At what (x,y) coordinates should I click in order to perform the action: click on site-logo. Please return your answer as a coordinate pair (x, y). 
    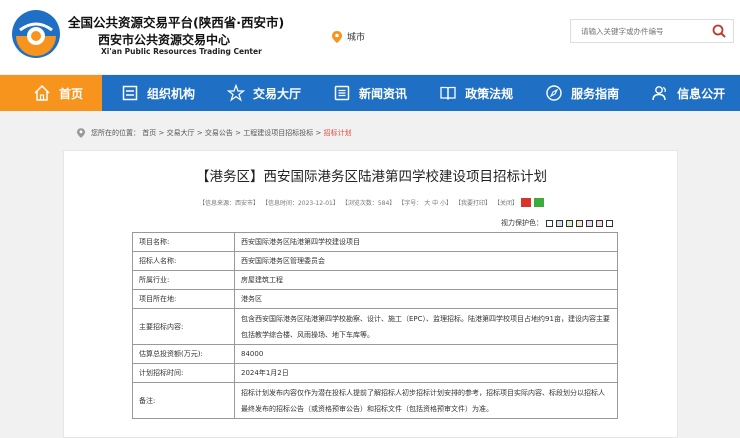
    Looking at the image, I should click on (36, 34).